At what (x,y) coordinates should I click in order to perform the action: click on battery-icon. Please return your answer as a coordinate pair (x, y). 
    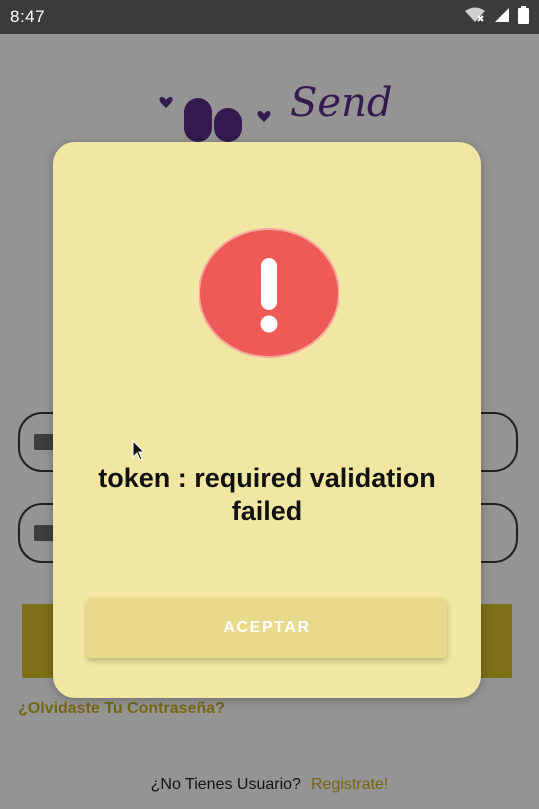
    Looking at the image, I should click on (523, 17).